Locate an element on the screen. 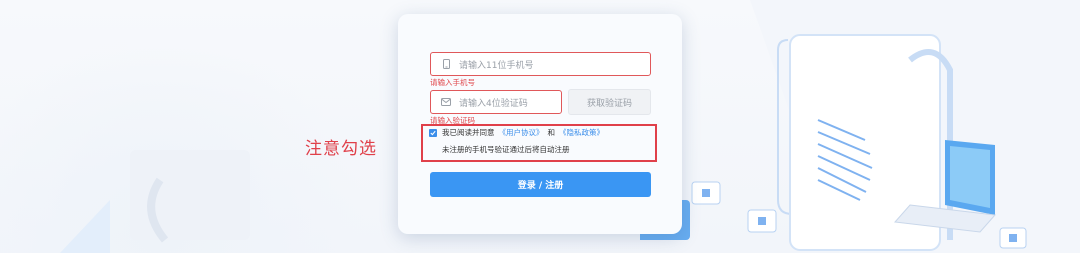 Image resolution: width=1080 pixels, height=253 pixels. phone-input: 请输入11位手机号 is located at coordinates (540, 64).